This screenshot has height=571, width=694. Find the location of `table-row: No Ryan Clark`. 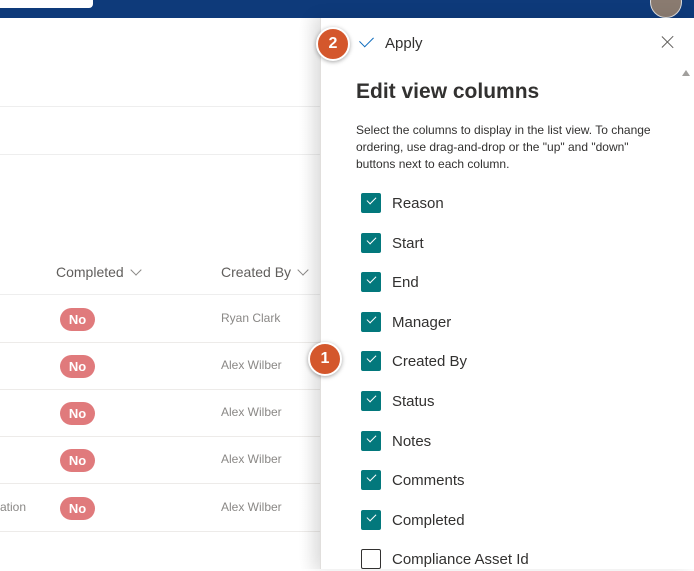

table-row: No Ryan Clark is located at coordinates (165, 319).